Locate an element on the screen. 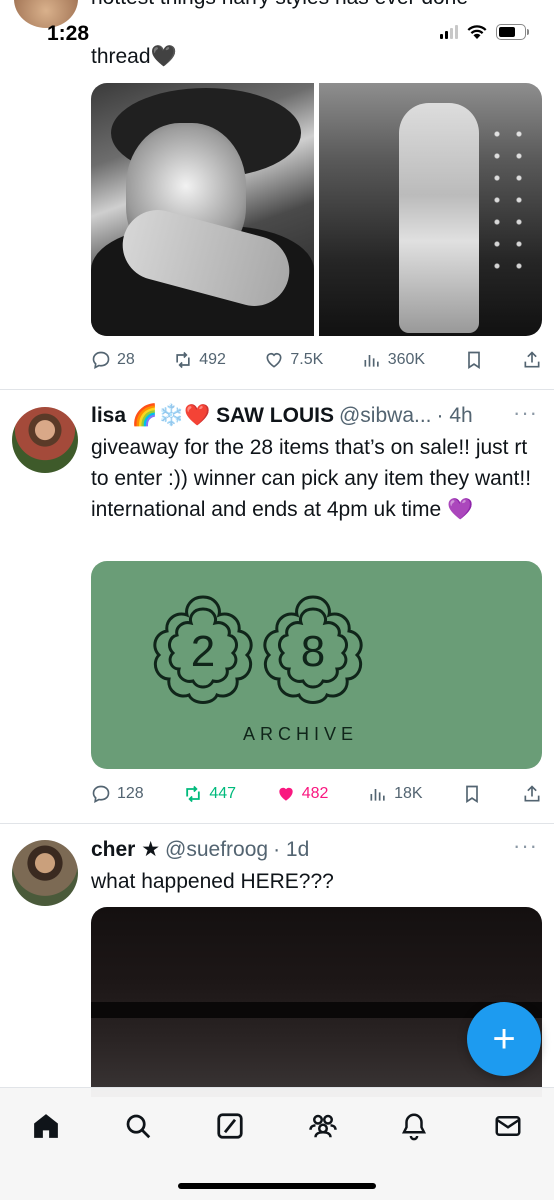 This screenshot has height=1200, width=554. archive-logo: 2 8 is located at coordinates (258, 649).